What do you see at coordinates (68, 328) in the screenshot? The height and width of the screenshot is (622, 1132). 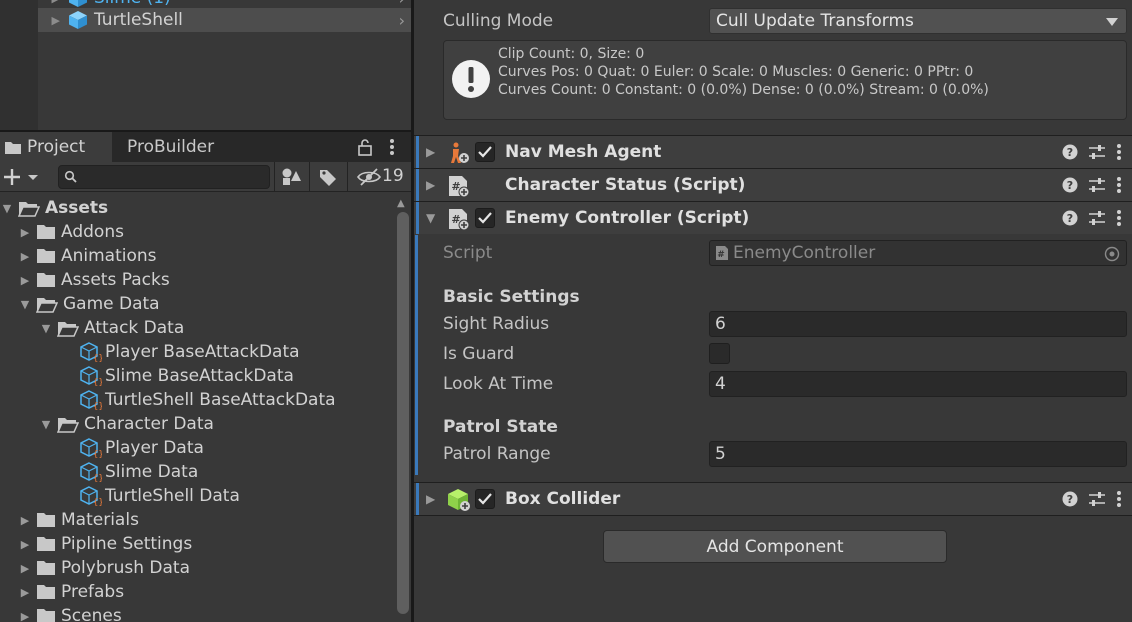 I see `folder-open-icon` at bounding box center [68, 328].